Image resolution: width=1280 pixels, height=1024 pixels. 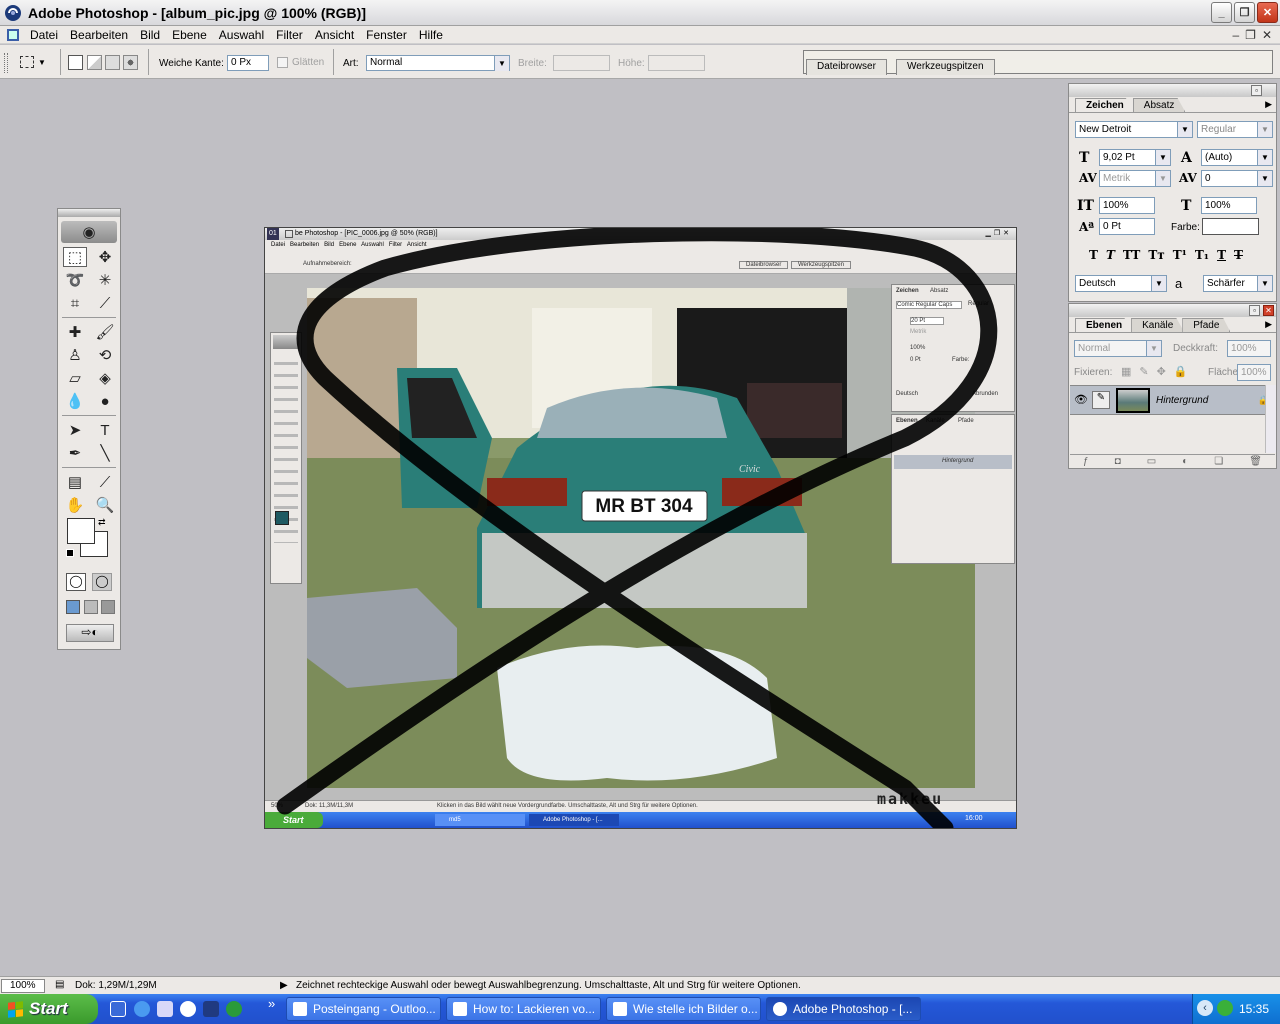 What do you see at coordinates (1118, 348) in the screenshot?
I see `blend-mode-select: Normal ▼` at bounding box center [1118, 348].